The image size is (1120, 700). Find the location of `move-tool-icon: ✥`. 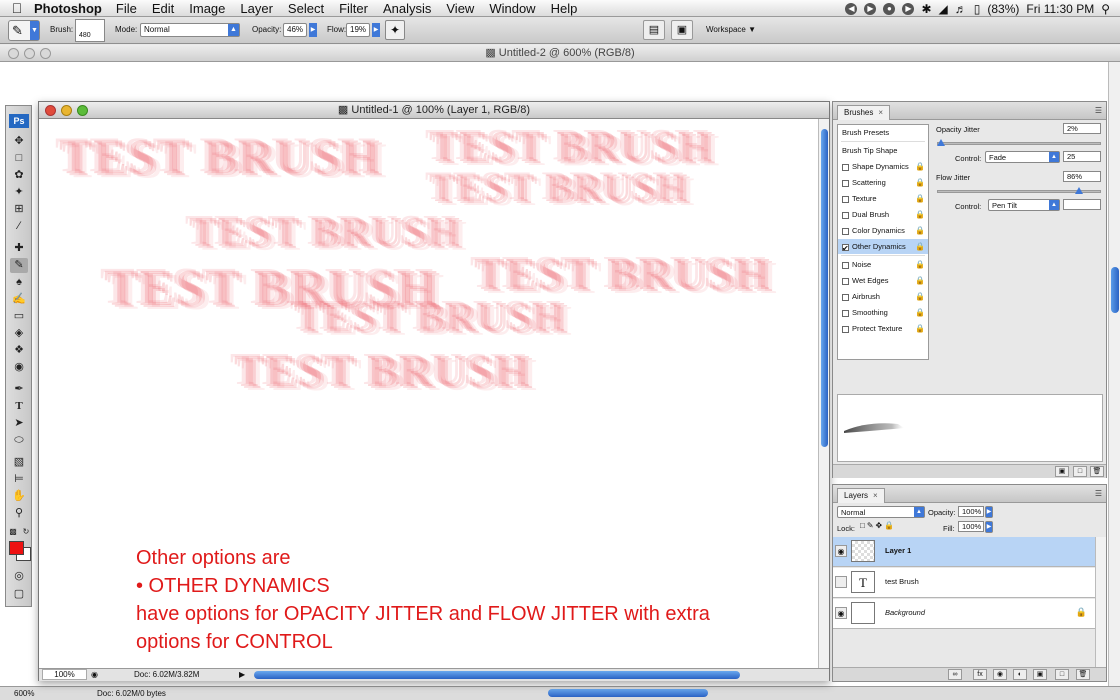

move-tool-icon: ✥ is located at coordinates (19, 141).